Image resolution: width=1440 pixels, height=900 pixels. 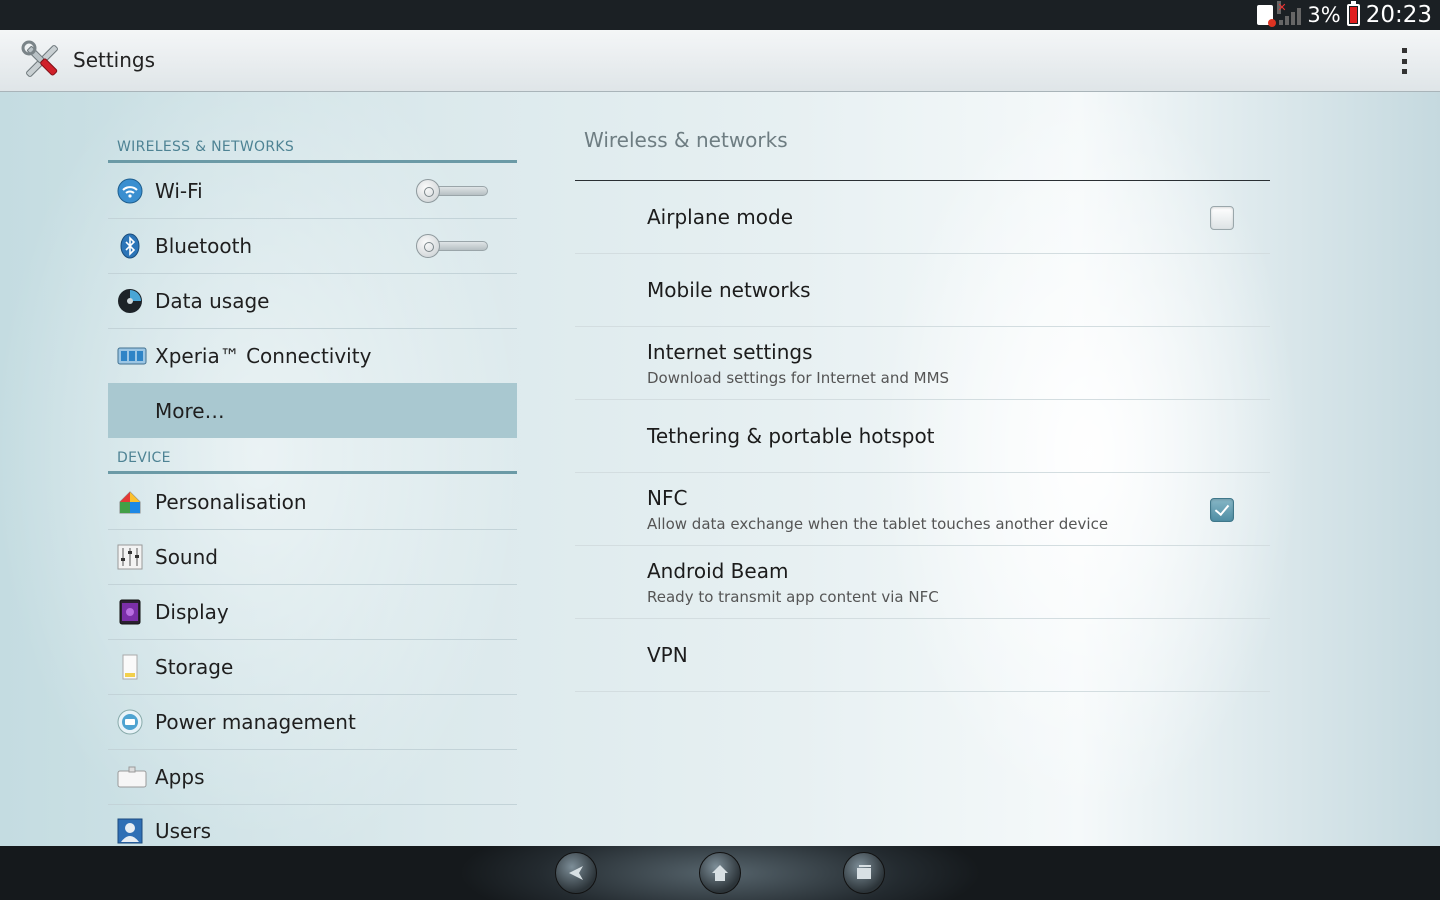 What do you see at coordinates (179, 191) in the screenshot?
I see `sidebar-item-label: Wi-Fi` at bounding box center [179, 191].